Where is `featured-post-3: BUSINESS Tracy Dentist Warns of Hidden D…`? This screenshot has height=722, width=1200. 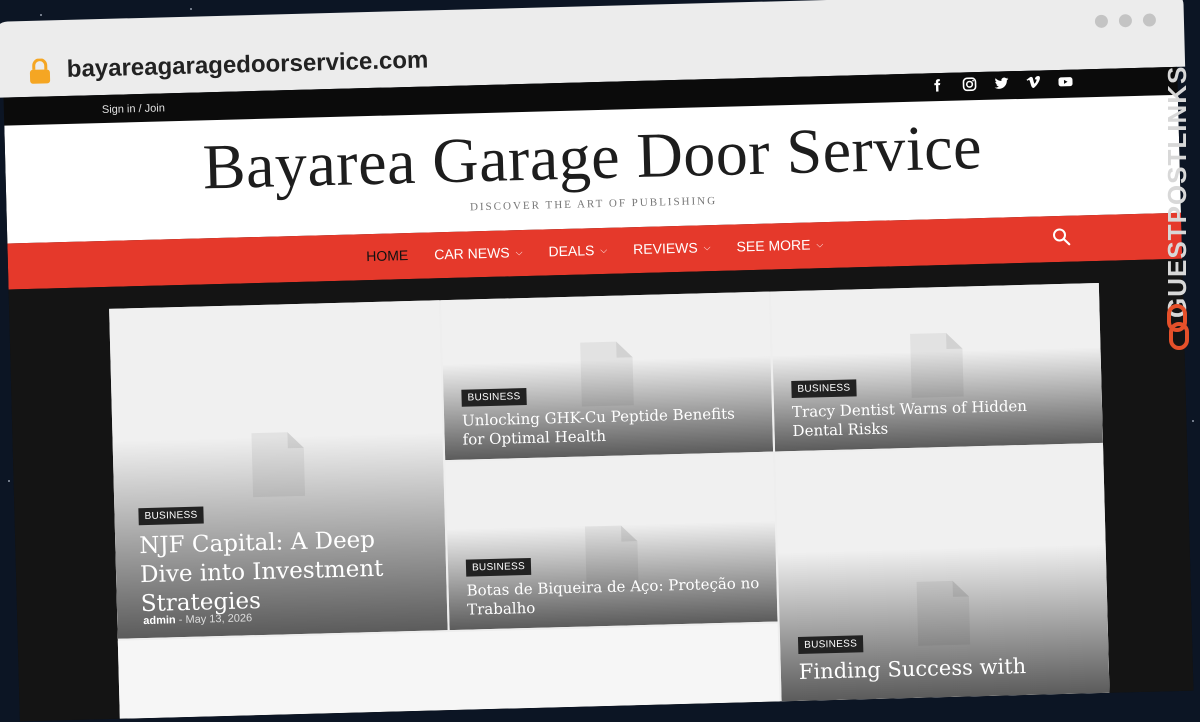 featured-post-3: BUSINESS Tracy Dentist Warns of Hidden D… is located at coordinates (936, 367).